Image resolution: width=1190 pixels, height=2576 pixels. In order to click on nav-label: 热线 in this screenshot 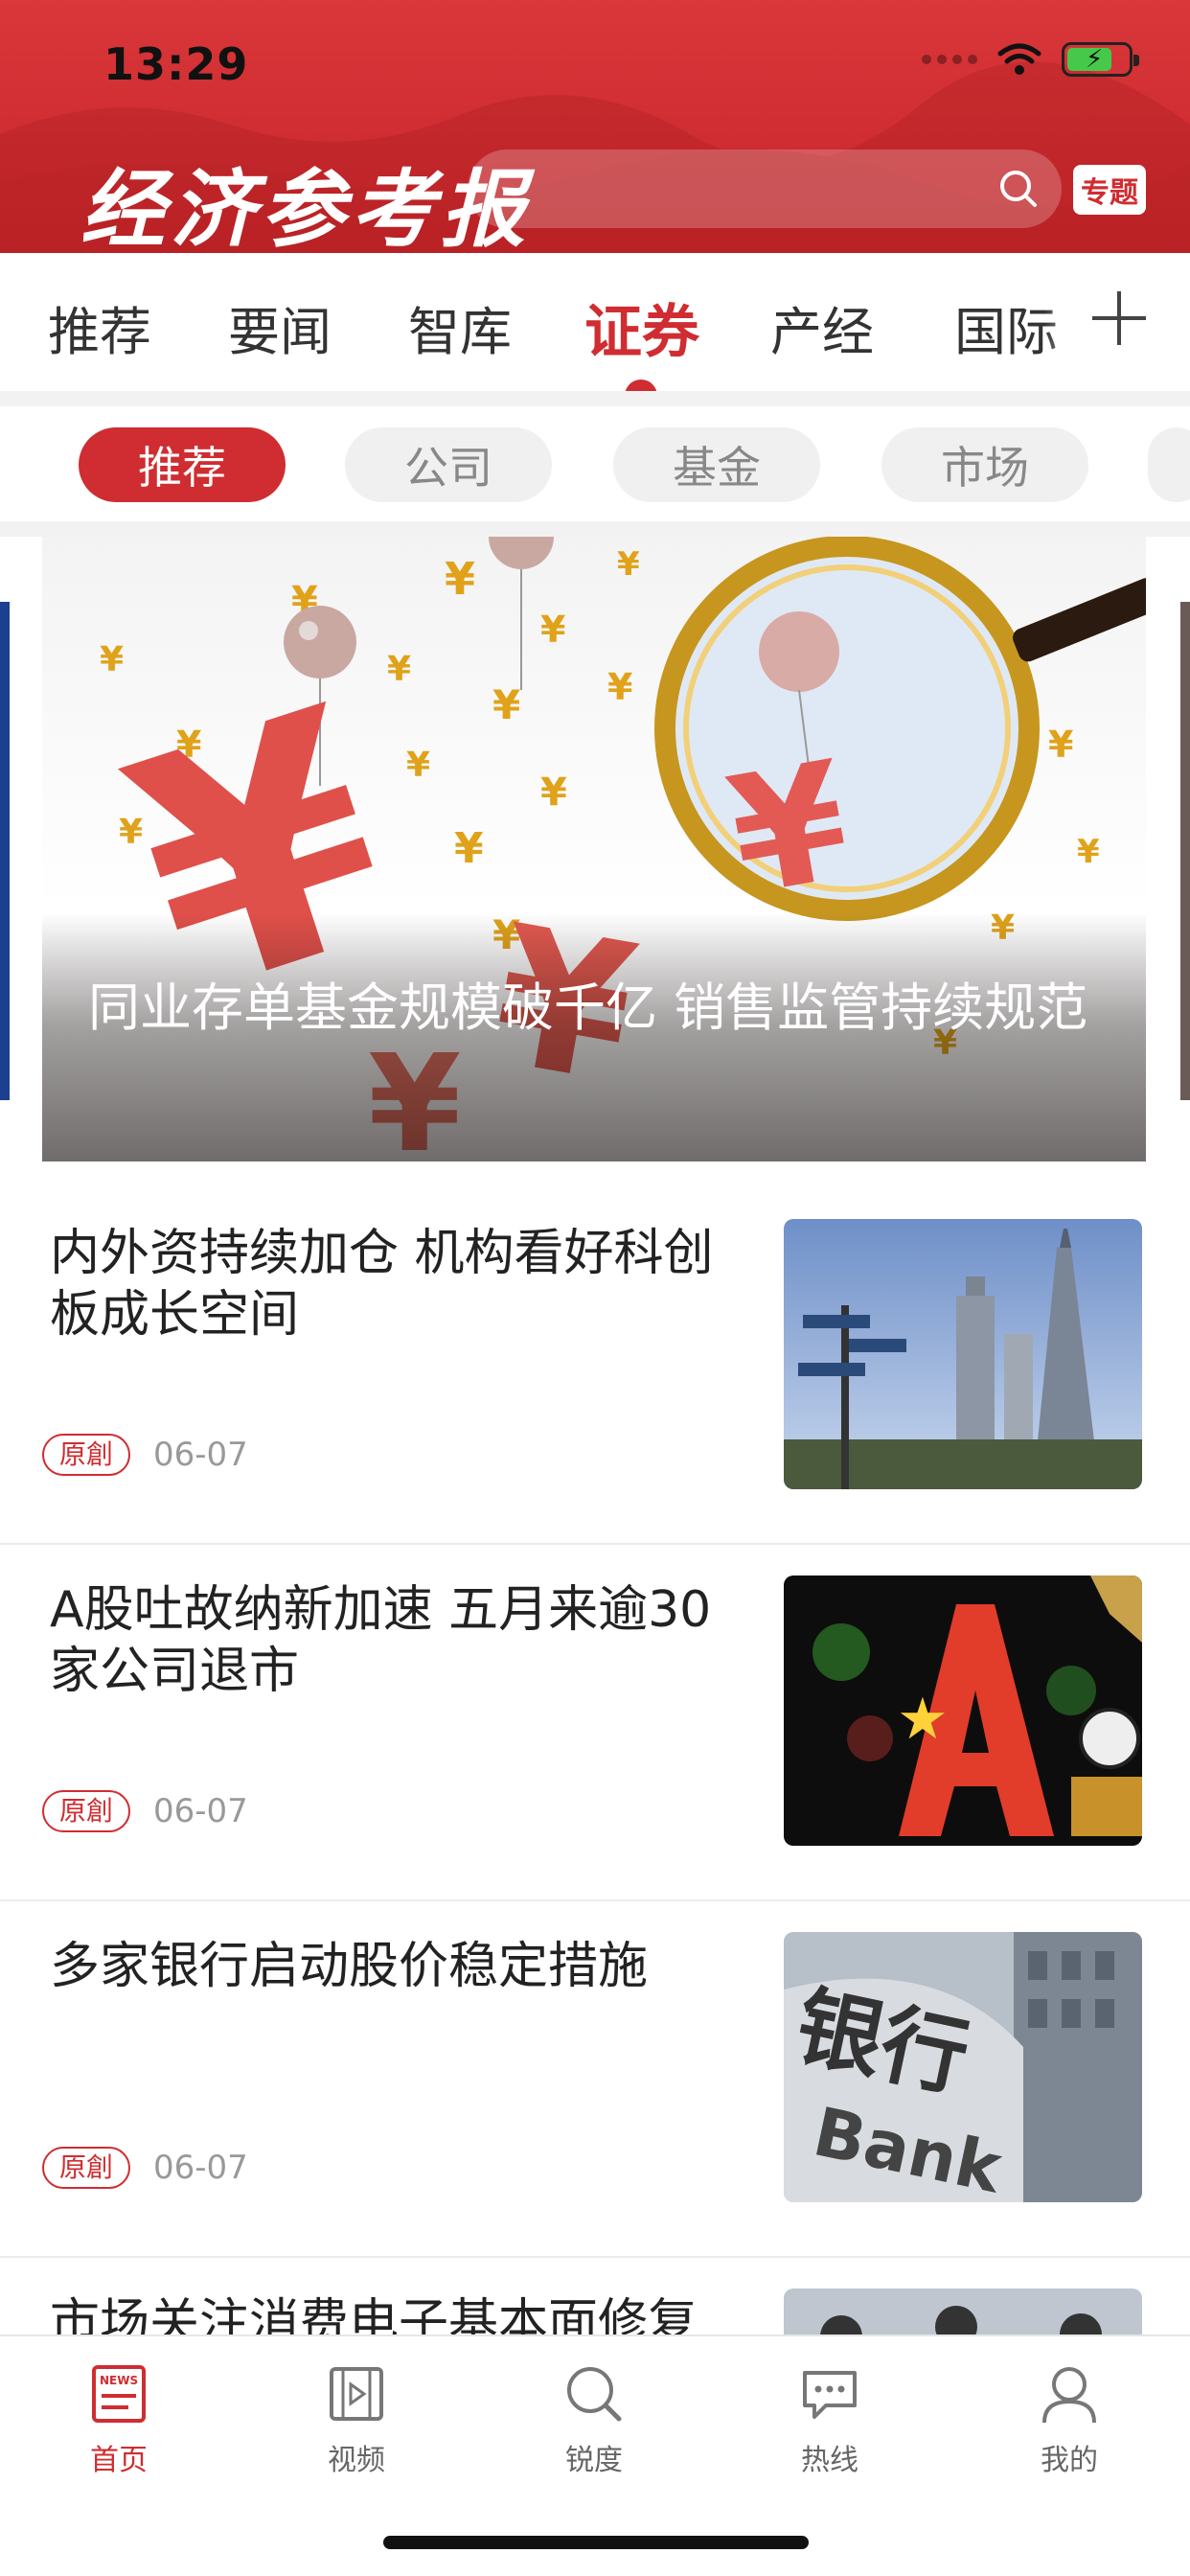, I will do `click(829, 2460)`.